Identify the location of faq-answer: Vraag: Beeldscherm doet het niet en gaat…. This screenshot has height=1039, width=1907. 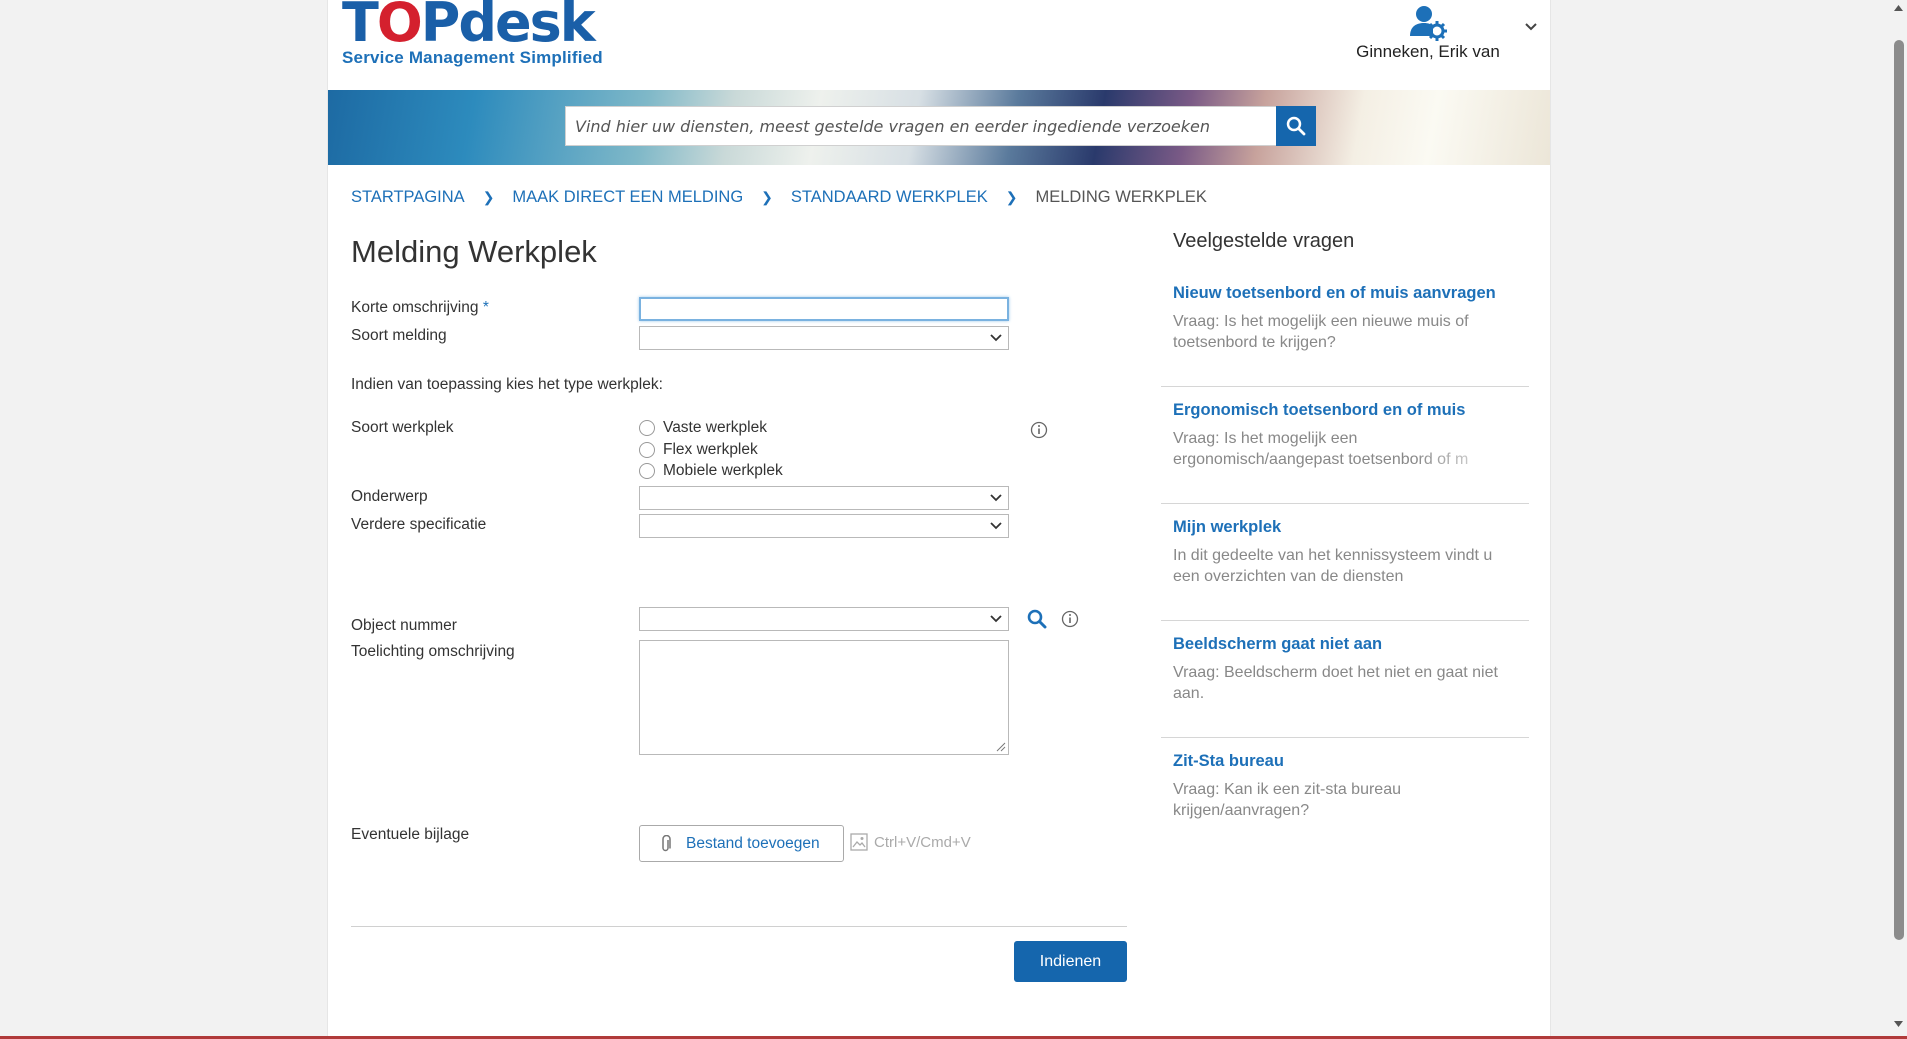
(1335, 683).